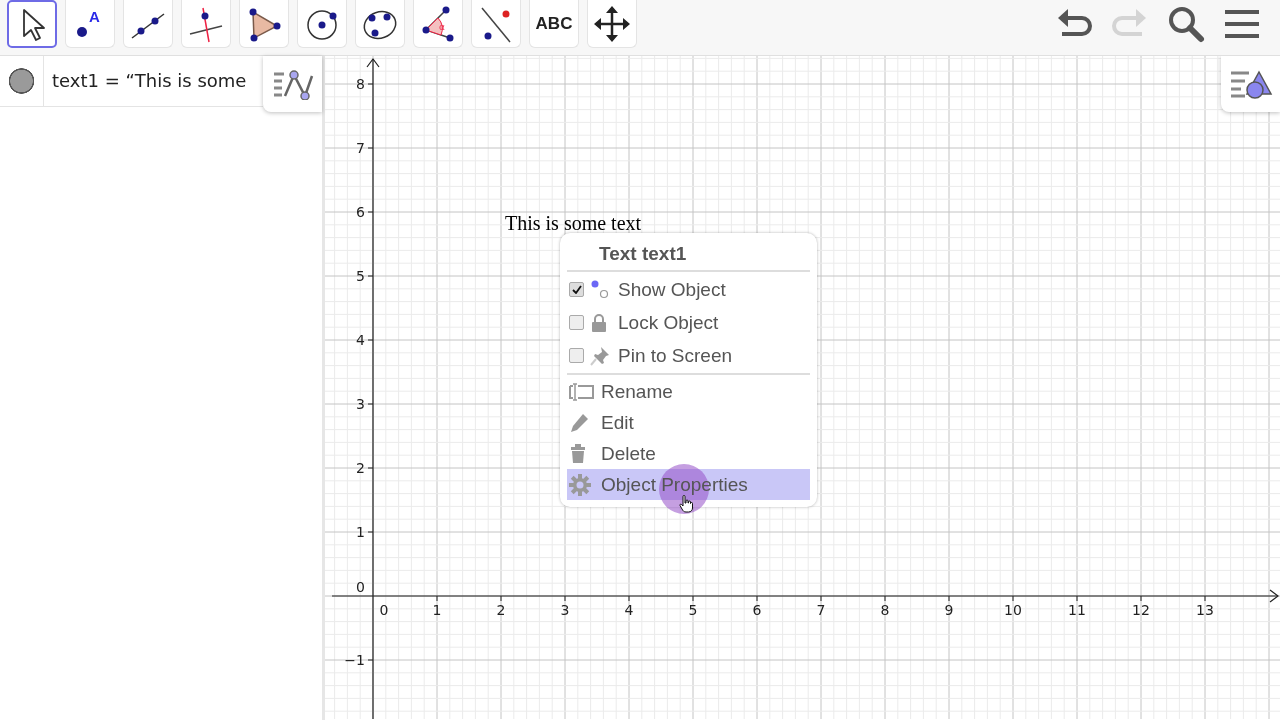 The width and height of the screenshot is (1280, 720). I want to click on lock-icon, so click(599, 322).